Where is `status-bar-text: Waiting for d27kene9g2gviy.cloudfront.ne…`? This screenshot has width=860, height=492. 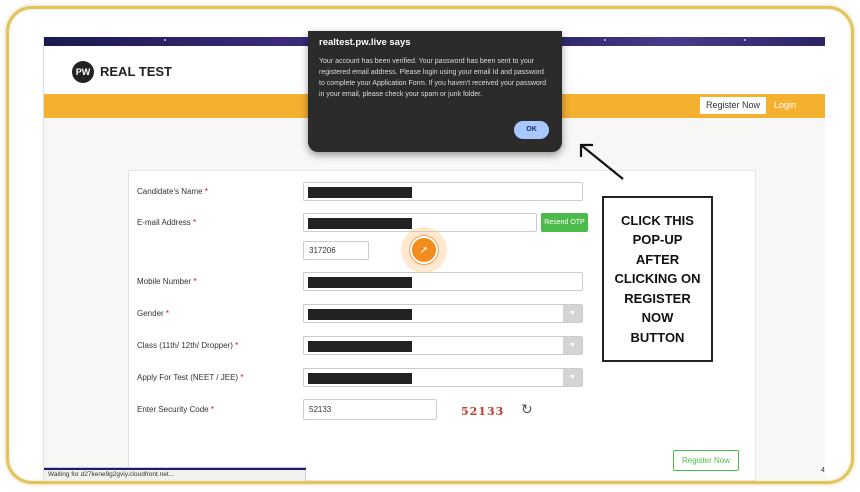 status-bar-text: Waiting for d27kene9g2gviy.cloudfront.ne… is located at coordinates (111, 474).